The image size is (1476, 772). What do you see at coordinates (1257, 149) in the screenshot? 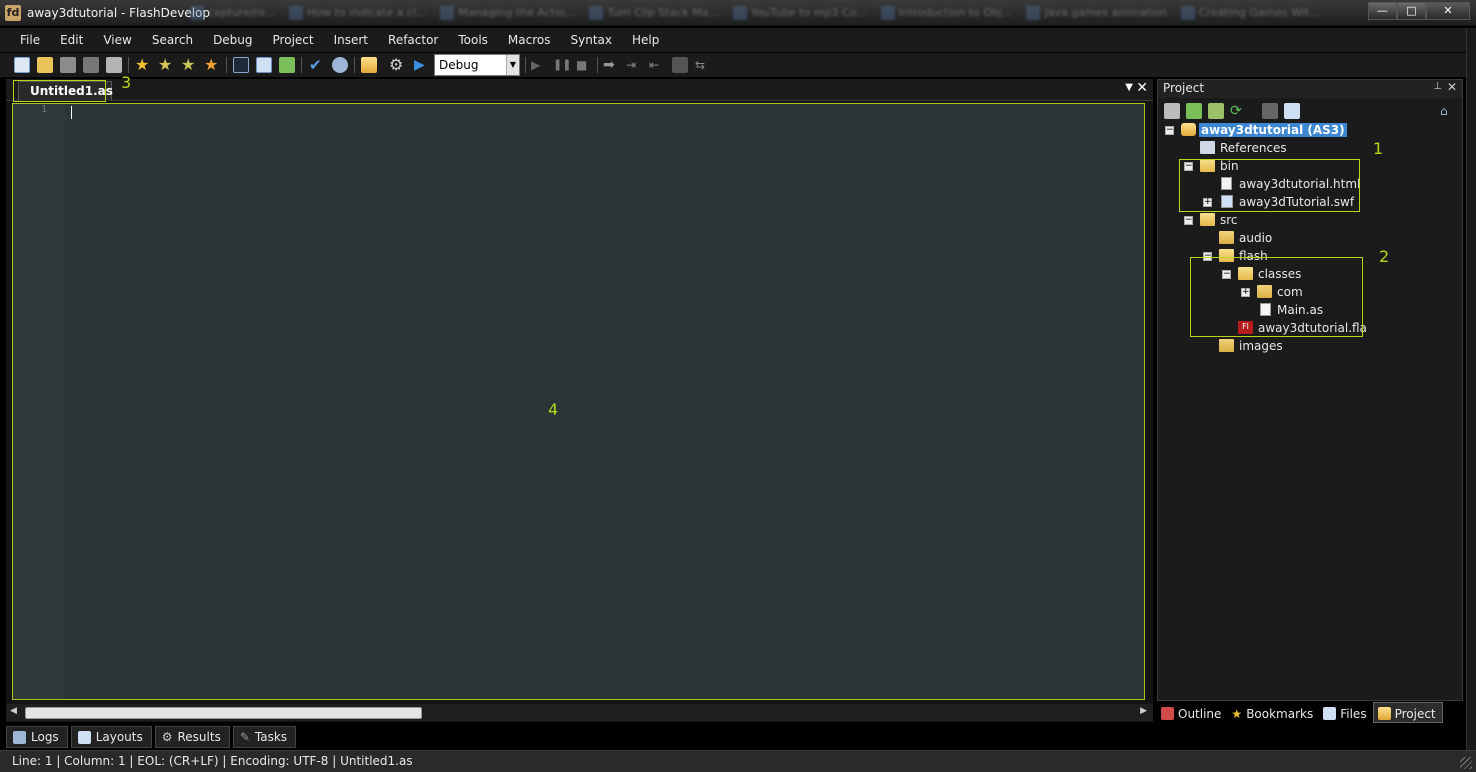
I see `tree-references: References` at bounding box center [1257, 149].